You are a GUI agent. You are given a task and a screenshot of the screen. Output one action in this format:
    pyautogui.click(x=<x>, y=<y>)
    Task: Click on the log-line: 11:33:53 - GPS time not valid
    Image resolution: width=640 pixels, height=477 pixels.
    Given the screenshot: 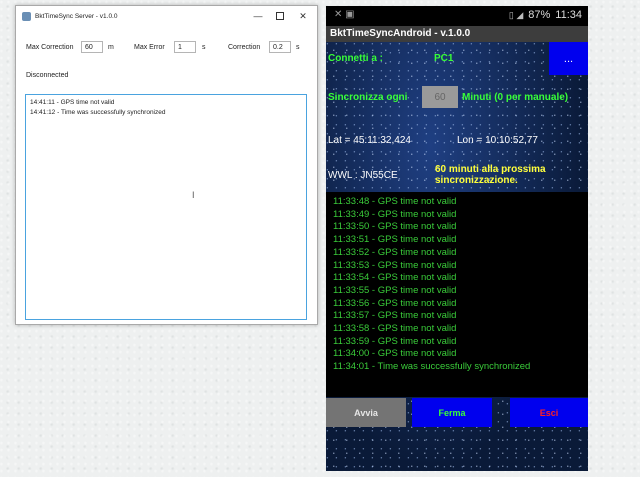 What is the action you would take?
    pyautogui.click(x=395, y=265)
    